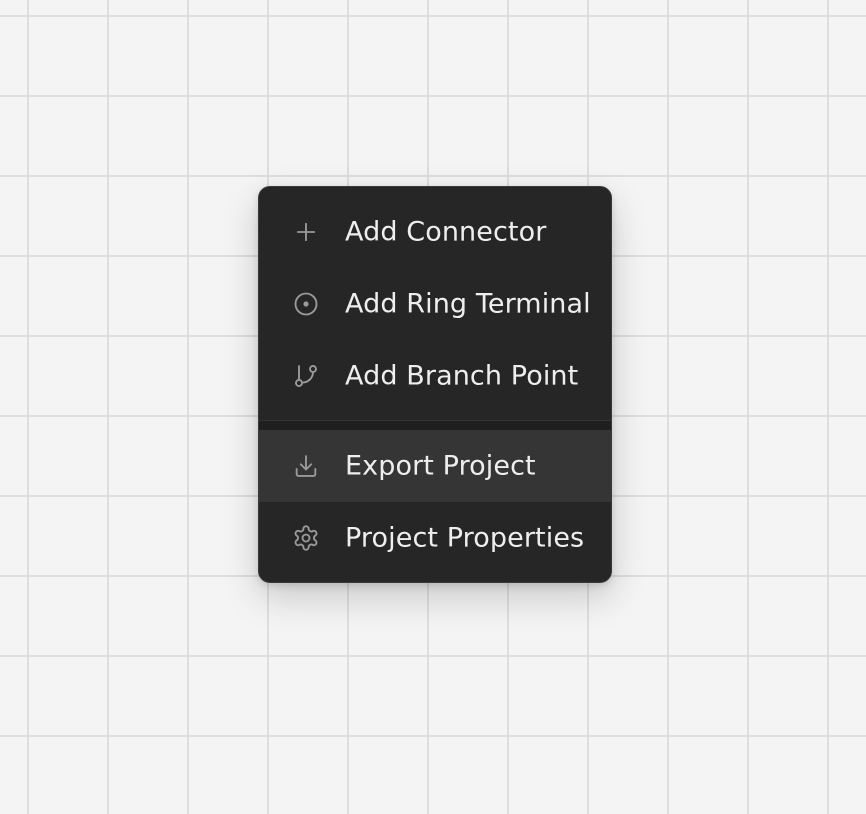 The image size is (866, 814). I want to click on menu-item-label: Add Connector, so click(446, 232).